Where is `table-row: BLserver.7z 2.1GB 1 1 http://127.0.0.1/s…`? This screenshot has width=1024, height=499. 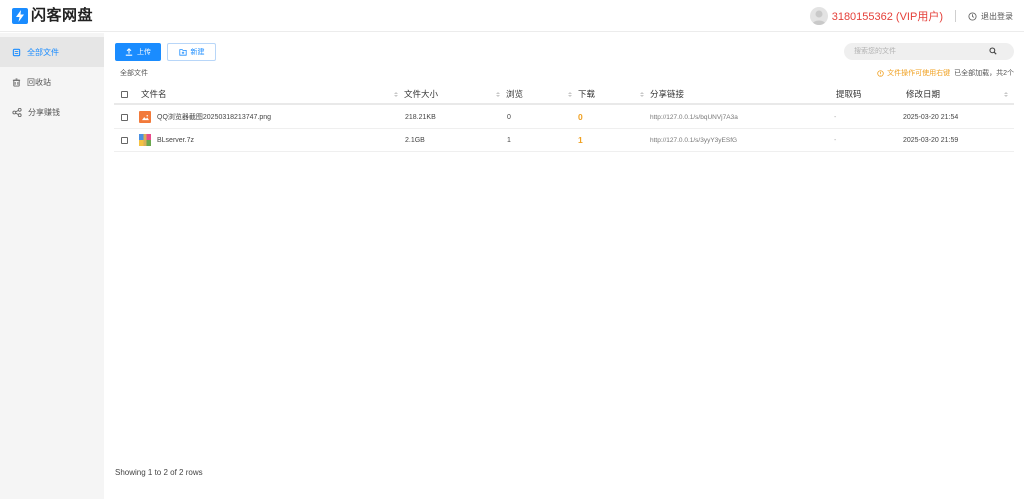
table-row: BLserver.7z 2.1GB 1 1 http://127.0.0.1/s… is located at coordinates (564, 140).